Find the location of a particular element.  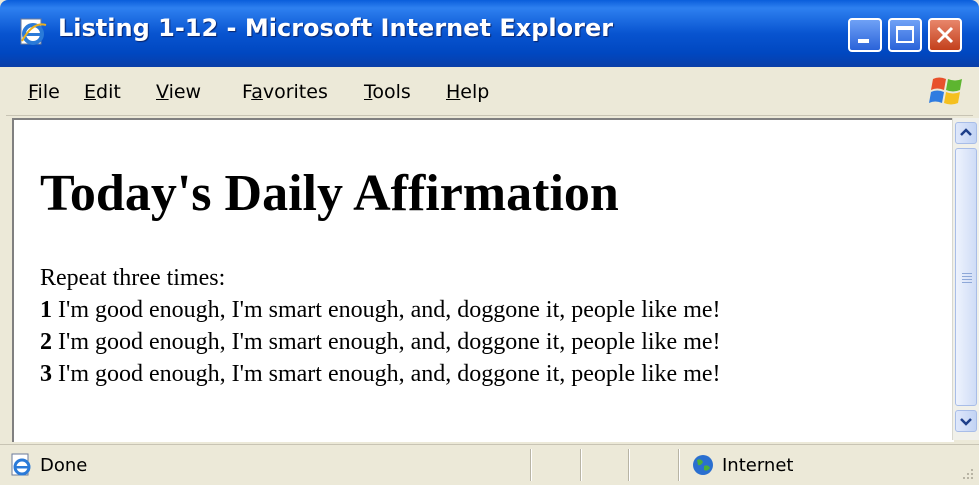

menu-edit: Edit is located at coordinates (102, 92).